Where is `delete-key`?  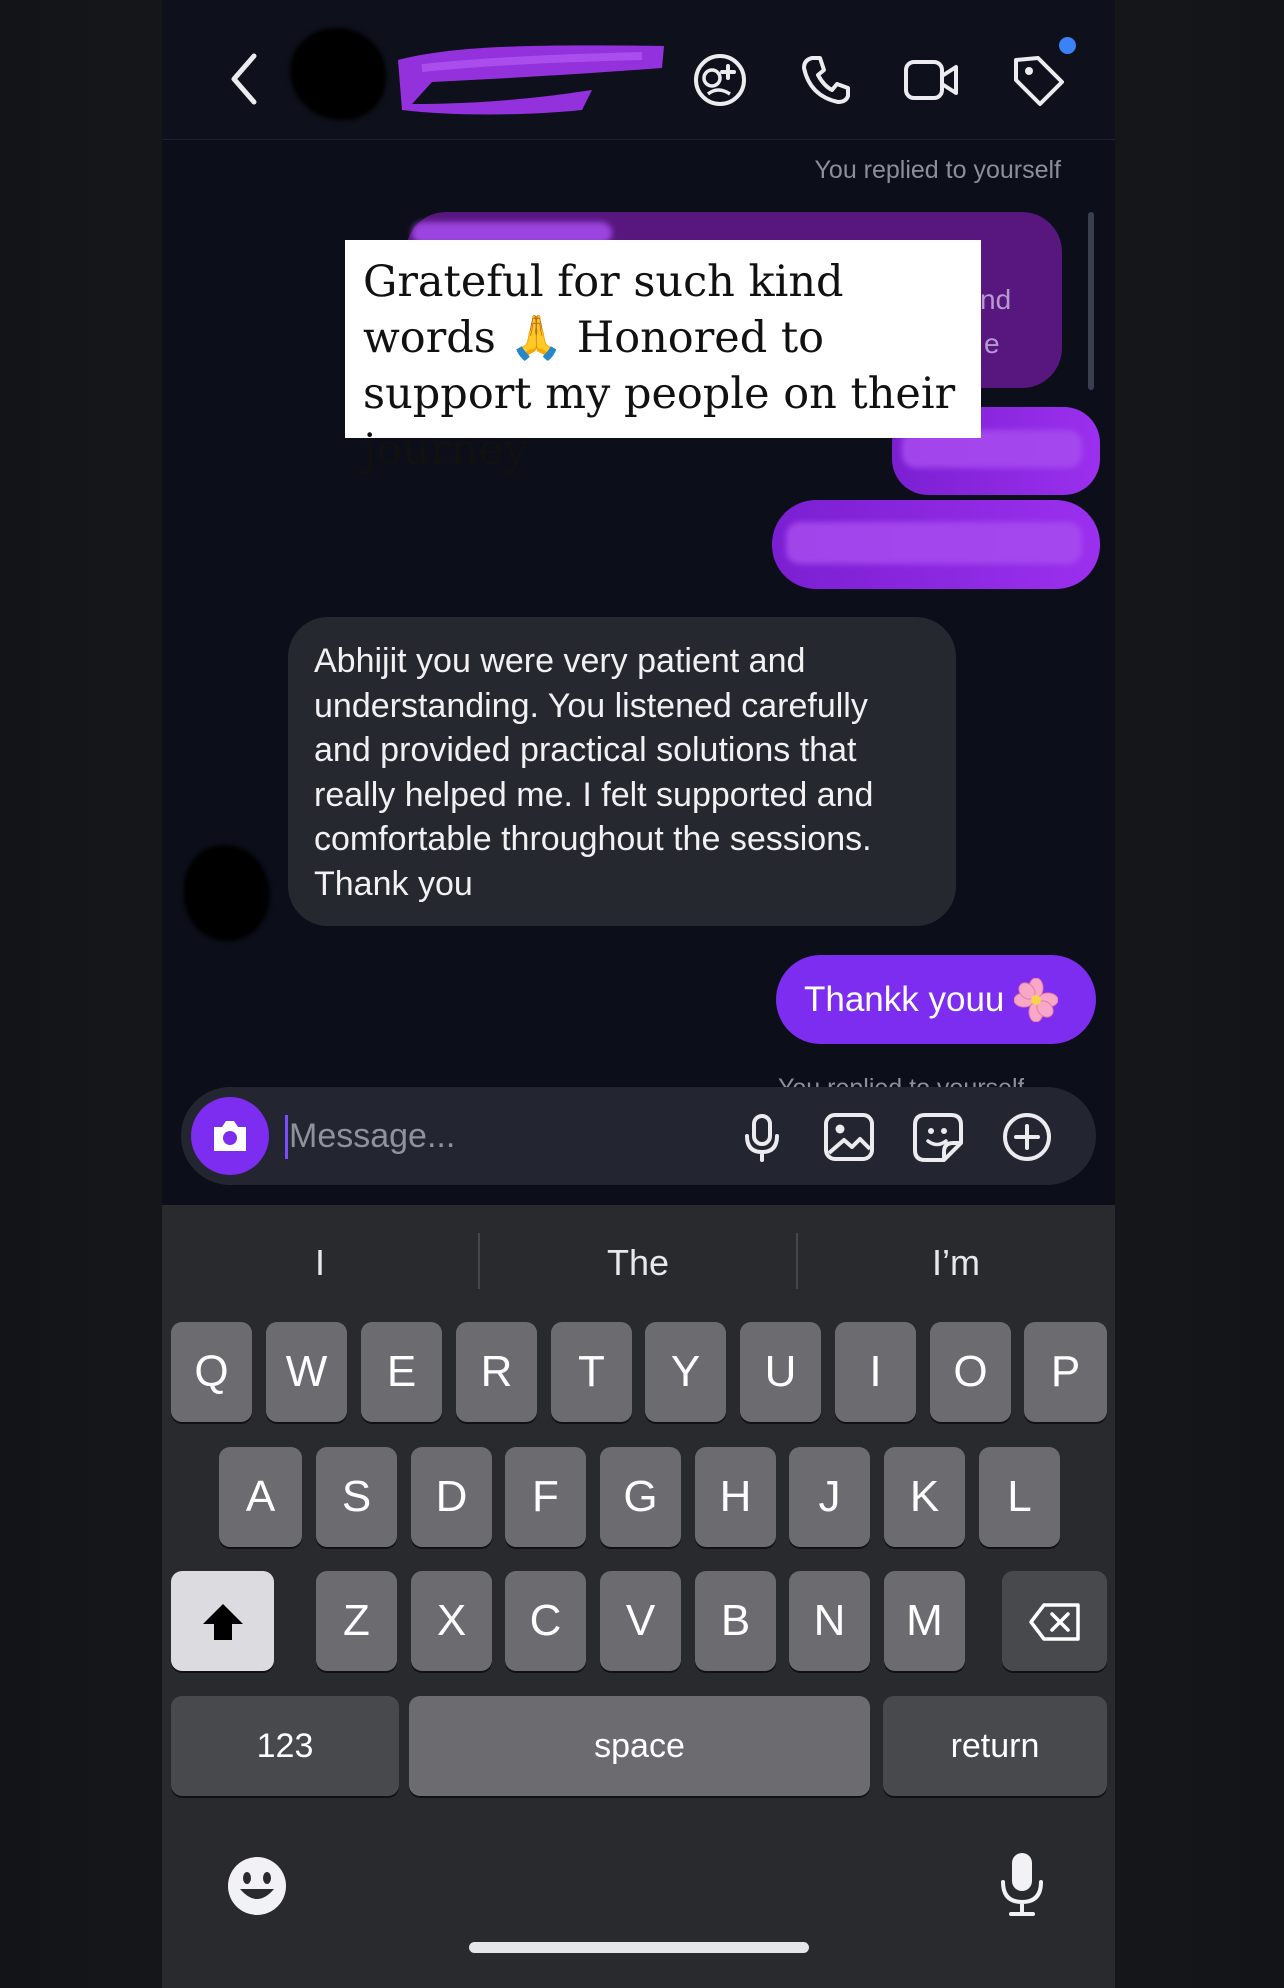
delete-key is located at coordinates (1054, 1621).